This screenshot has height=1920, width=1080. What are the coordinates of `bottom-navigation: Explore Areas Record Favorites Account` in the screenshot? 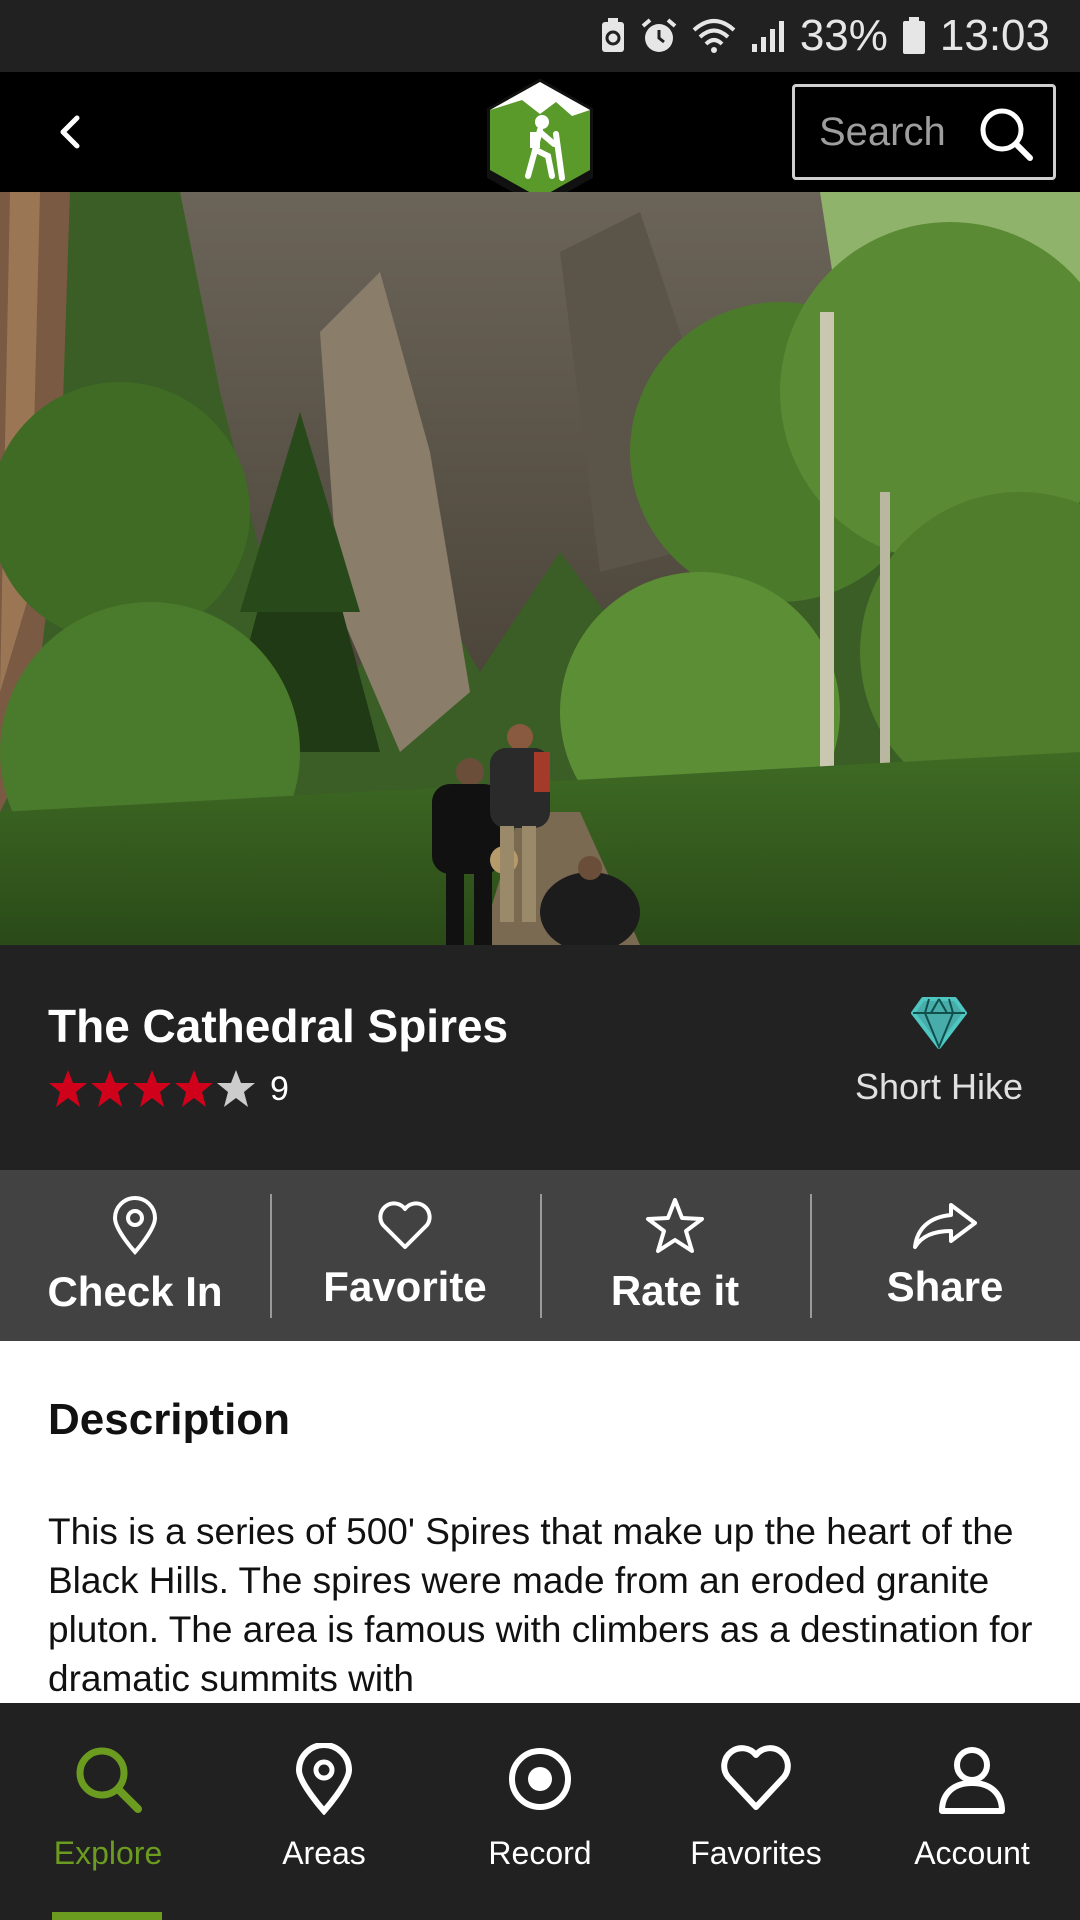 It's located at (540, 1811).